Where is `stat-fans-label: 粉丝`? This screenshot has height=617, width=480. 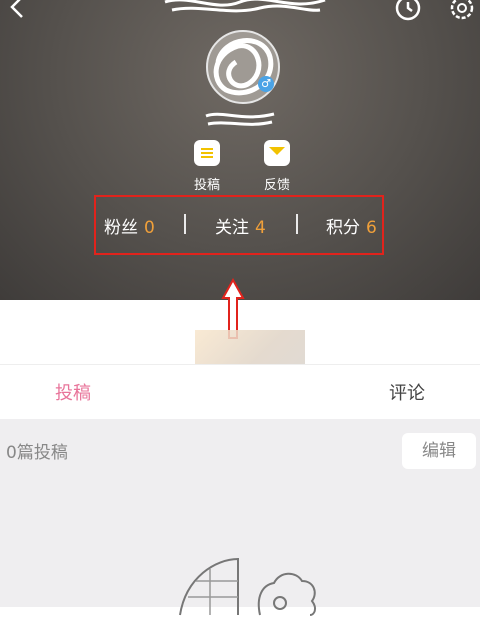
stat-fans-label: 粉丝 is located at coordinates (121, 228).